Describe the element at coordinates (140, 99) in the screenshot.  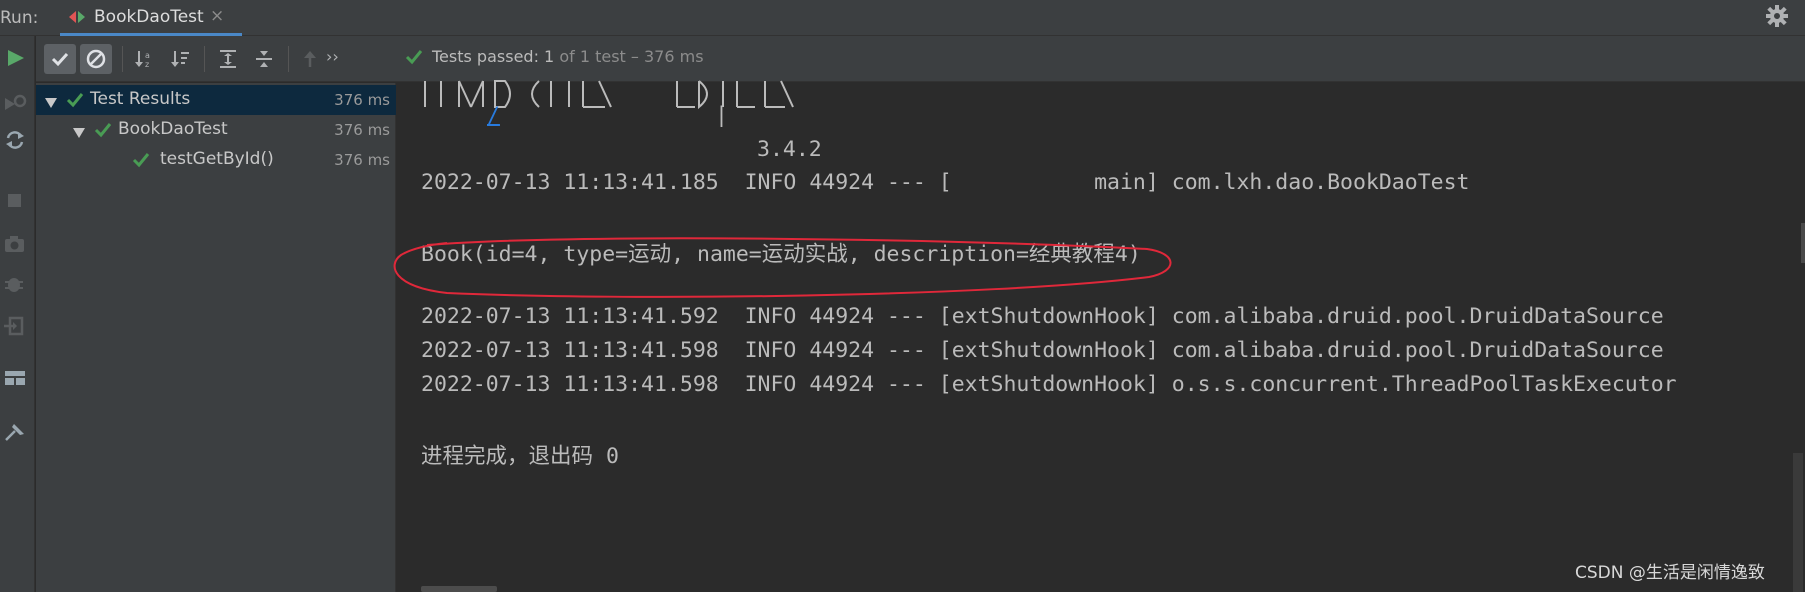
I see `tree-row-label: Test Results` at that location.